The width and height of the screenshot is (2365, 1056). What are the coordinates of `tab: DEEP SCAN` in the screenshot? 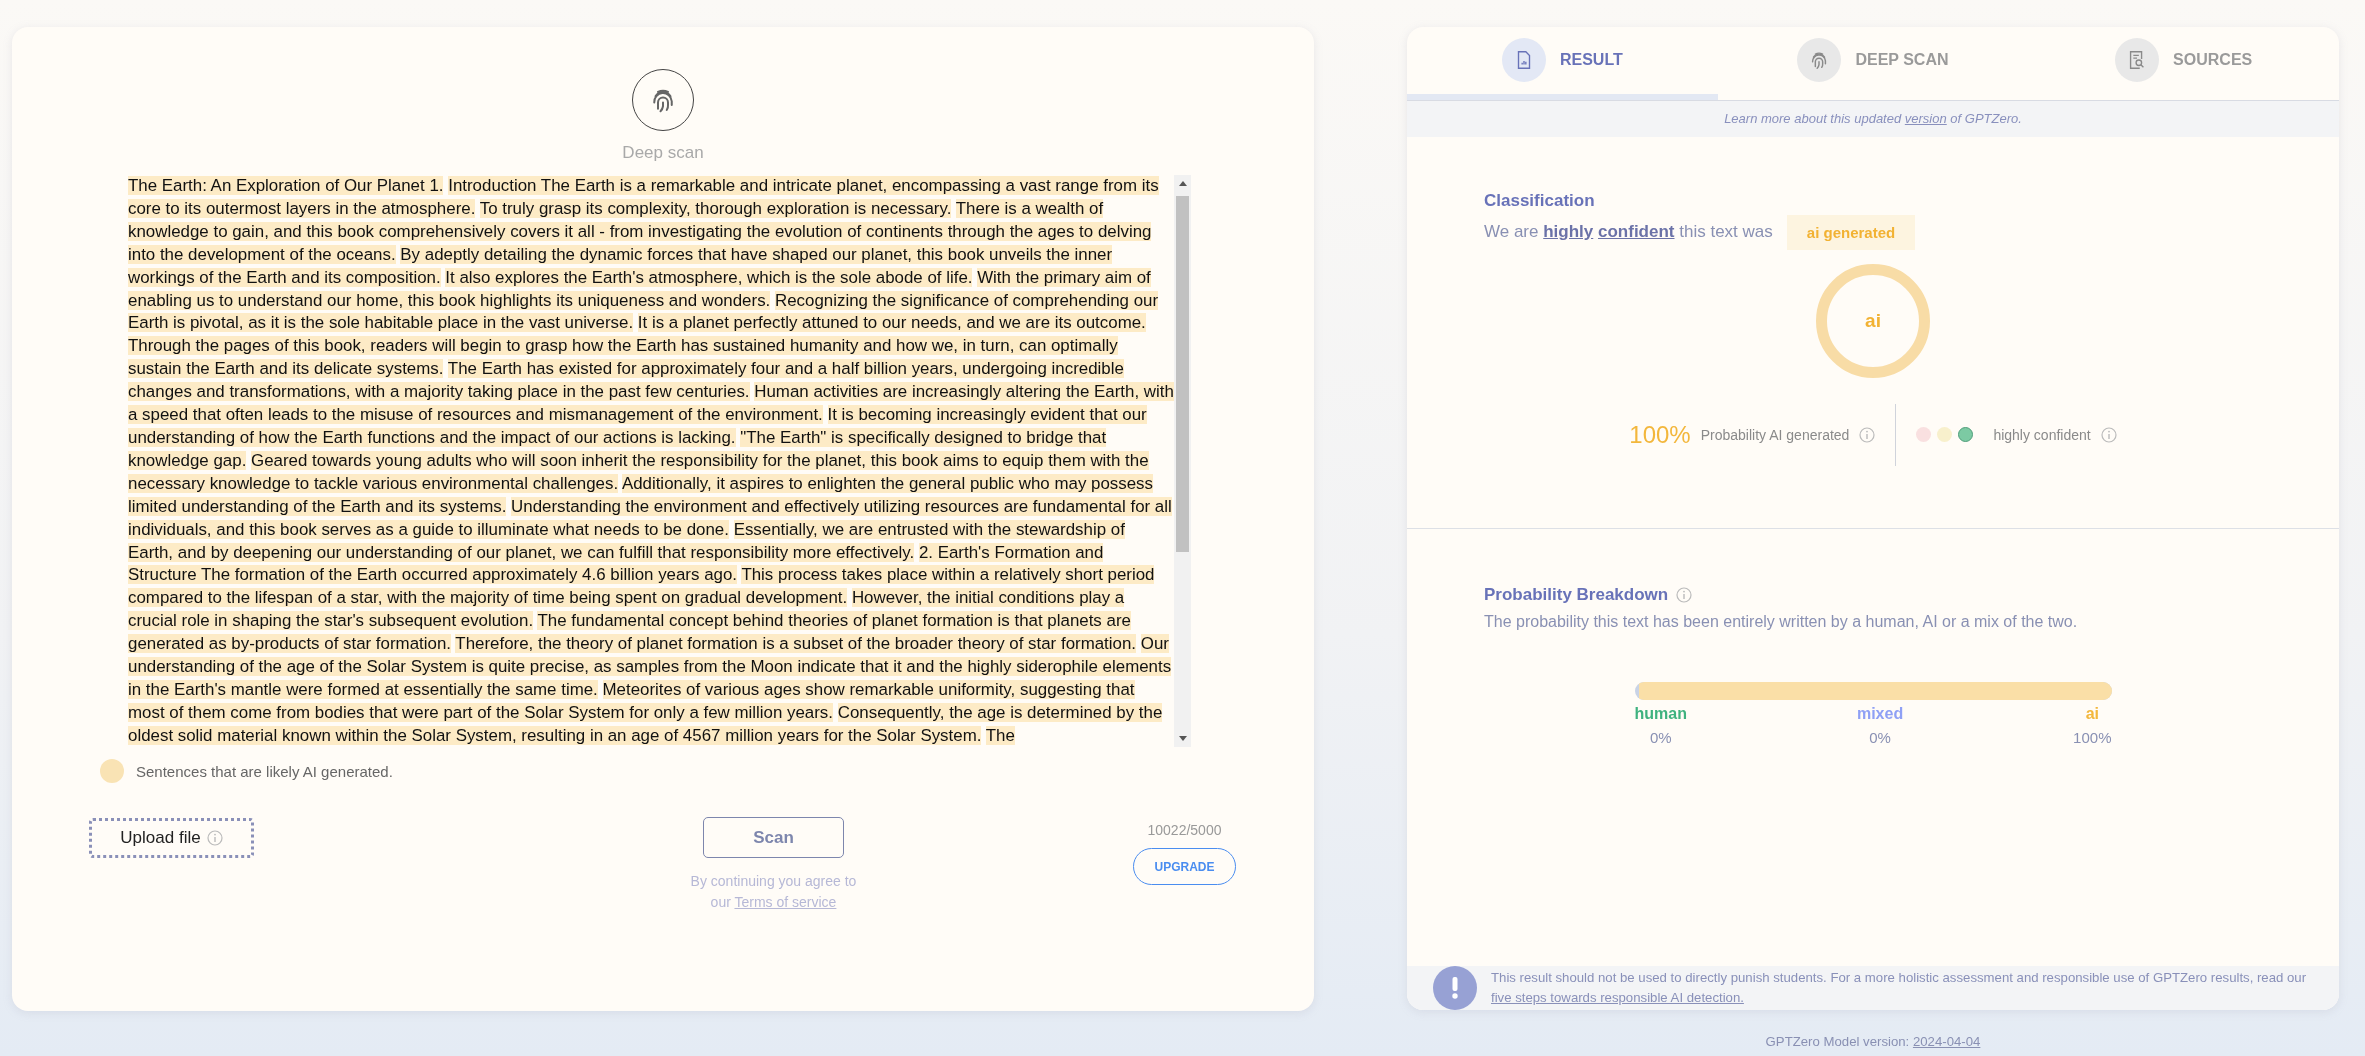 It's located at (1873, 63).